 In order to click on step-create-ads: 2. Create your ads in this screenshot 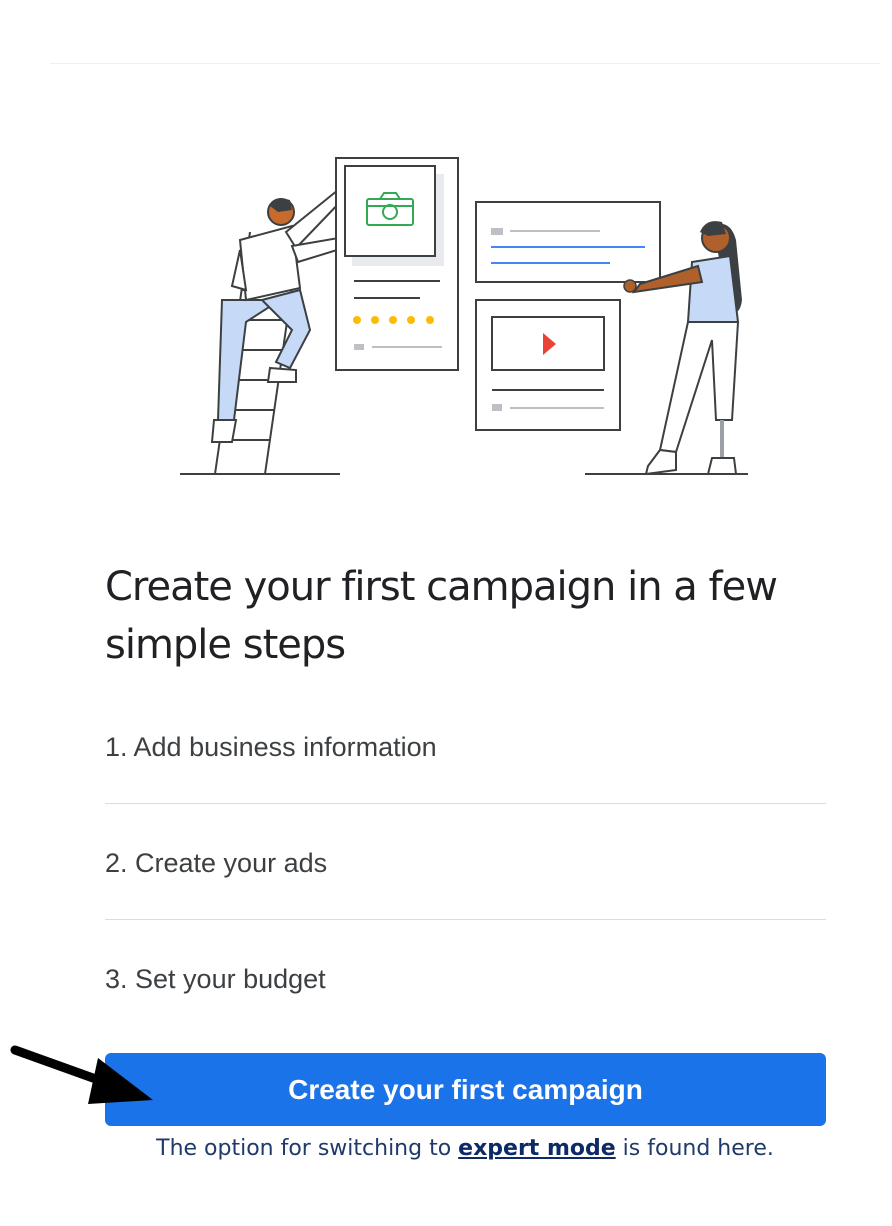, I will do `click(465, 862)`.